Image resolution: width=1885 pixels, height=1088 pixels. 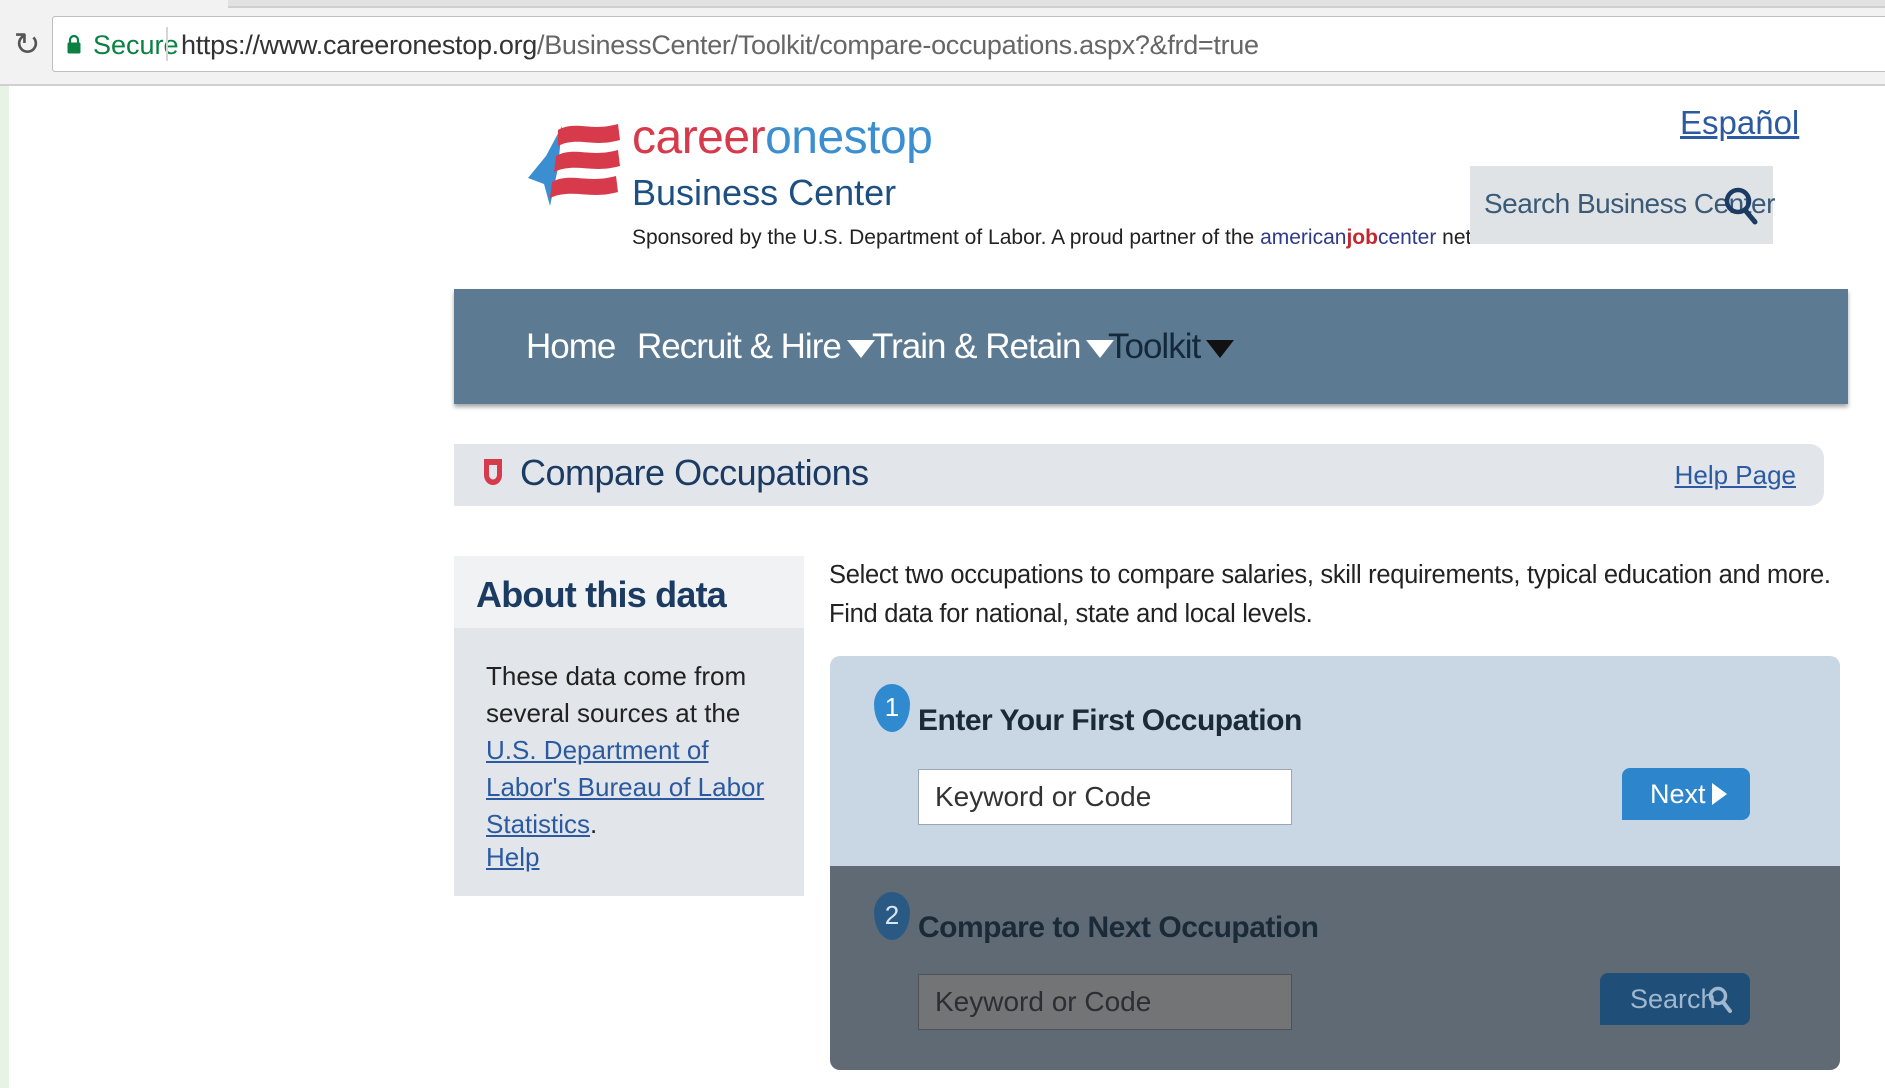 What do you see at coordinates (756, 347) in the screenshot?
I see `nav-recruit-hire: Recruit & Hire` at bounding box center [756, 347].